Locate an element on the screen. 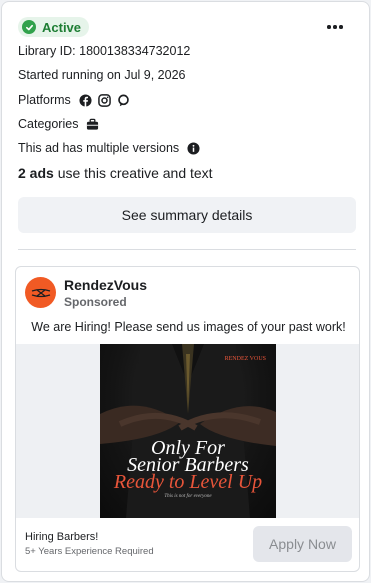  advertiser-avatar is located at coordinates (40, 292).